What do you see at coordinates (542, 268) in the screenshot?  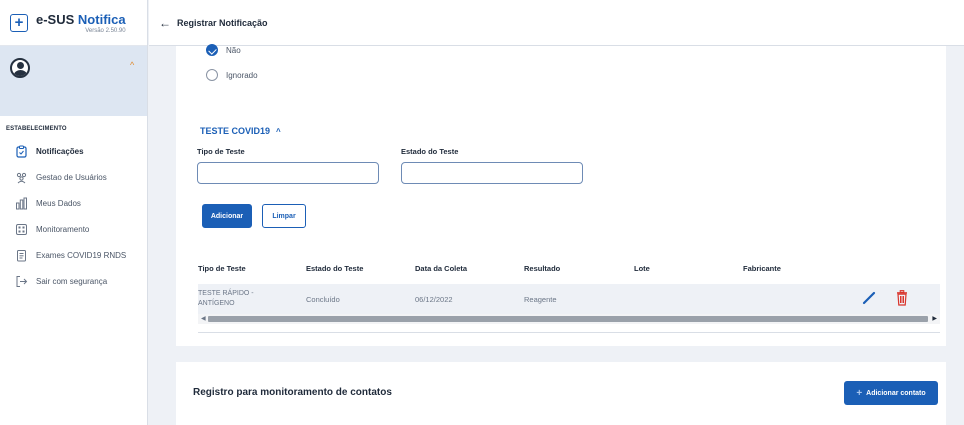 I see `column-header: Resultado` at bounding box center [542, 268].